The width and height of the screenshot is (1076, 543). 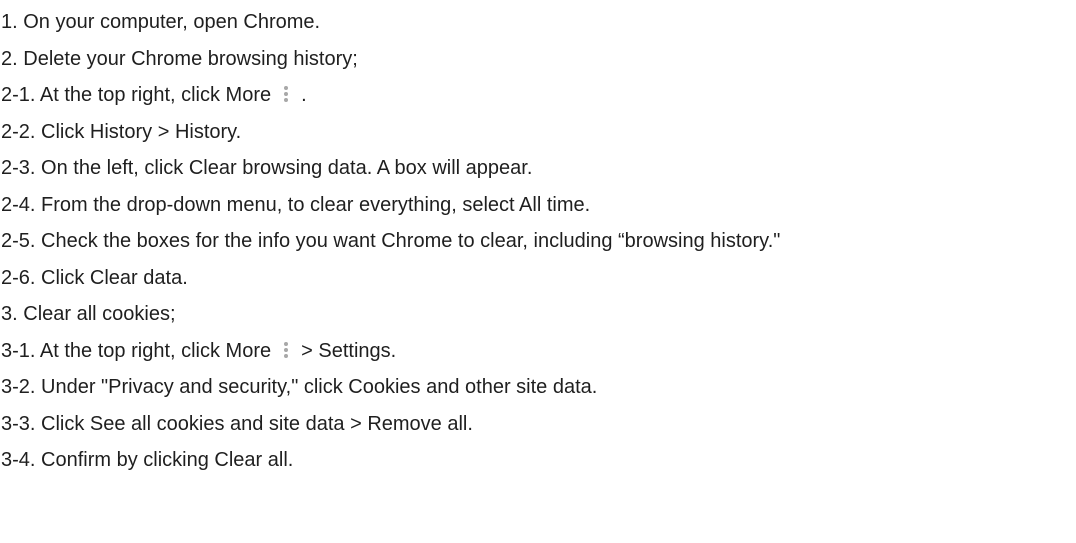 I want to click on step-number: 2-2., so click(x=18, y=131).